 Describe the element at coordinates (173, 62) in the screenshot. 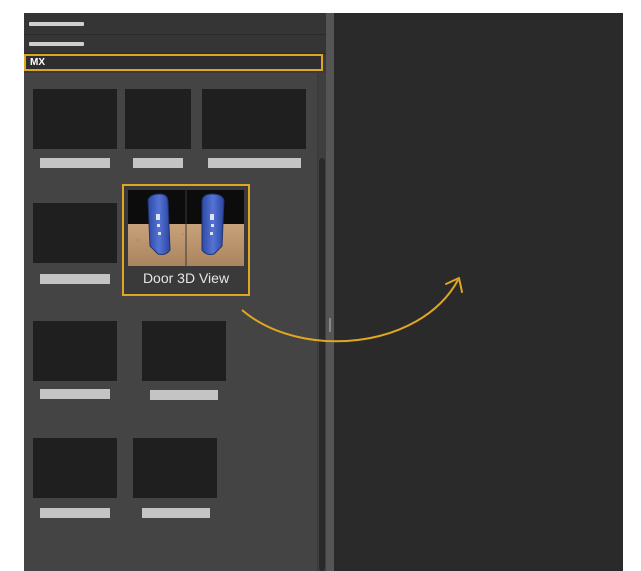

I see `mx-section-header: MX` at that location.